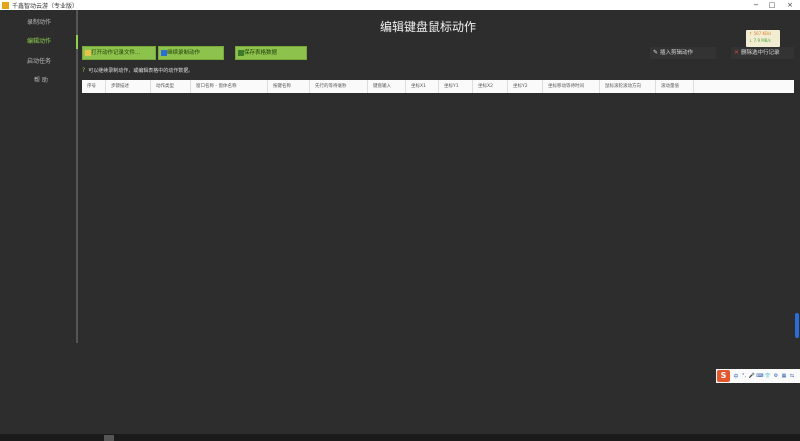 This screenshot has width=800, height=441. I want to click on netspeed-widget: ↑ 567 KB/s ↓ 7.9 MB/s, so click(763, 38).